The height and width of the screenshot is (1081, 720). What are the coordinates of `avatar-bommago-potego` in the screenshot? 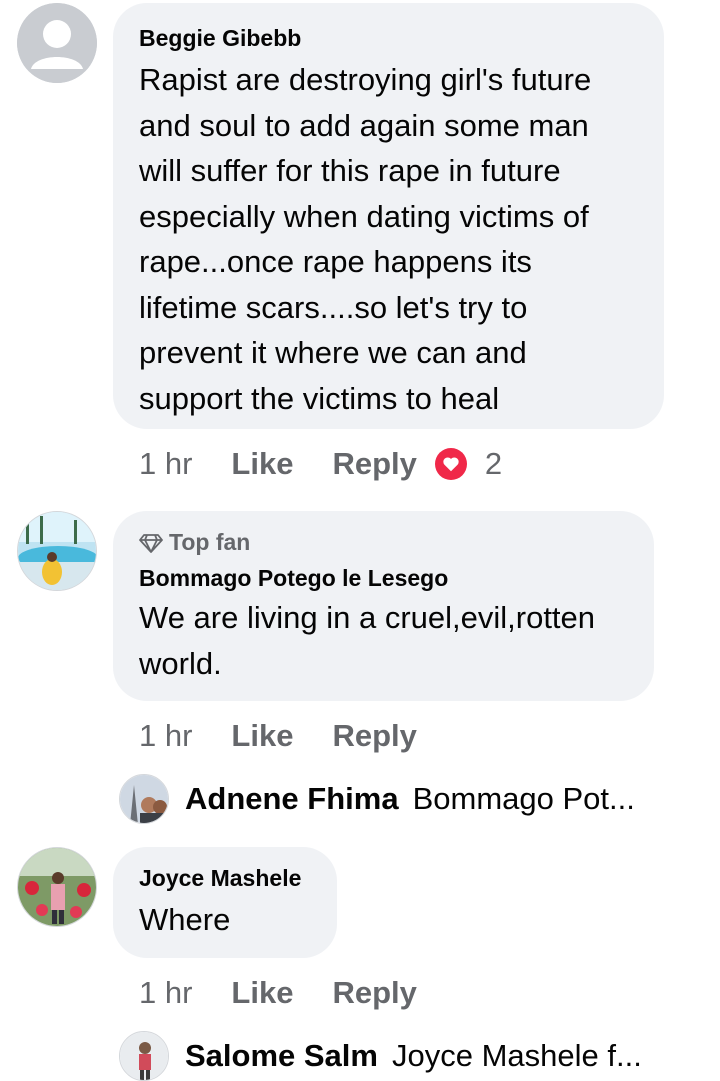 It's located at (57, 551).